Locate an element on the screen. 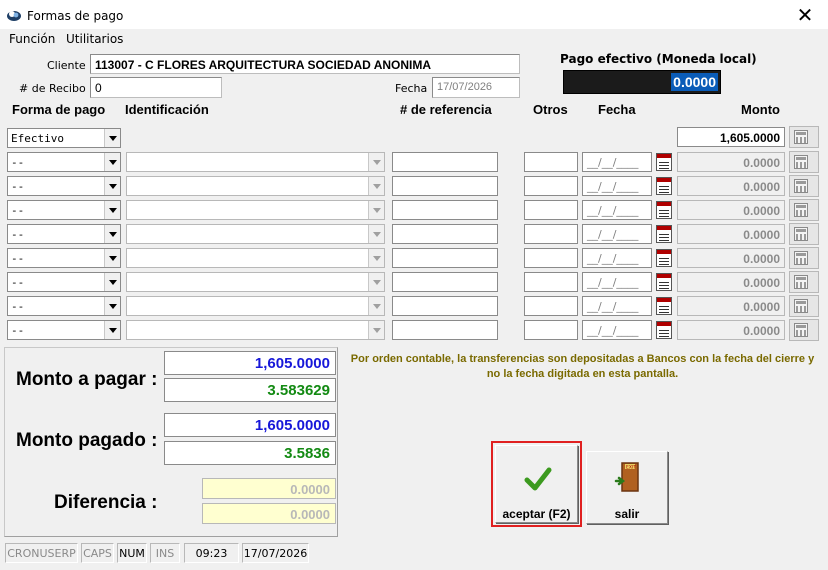  salir-label: salir is located at coordinates (627, 514).